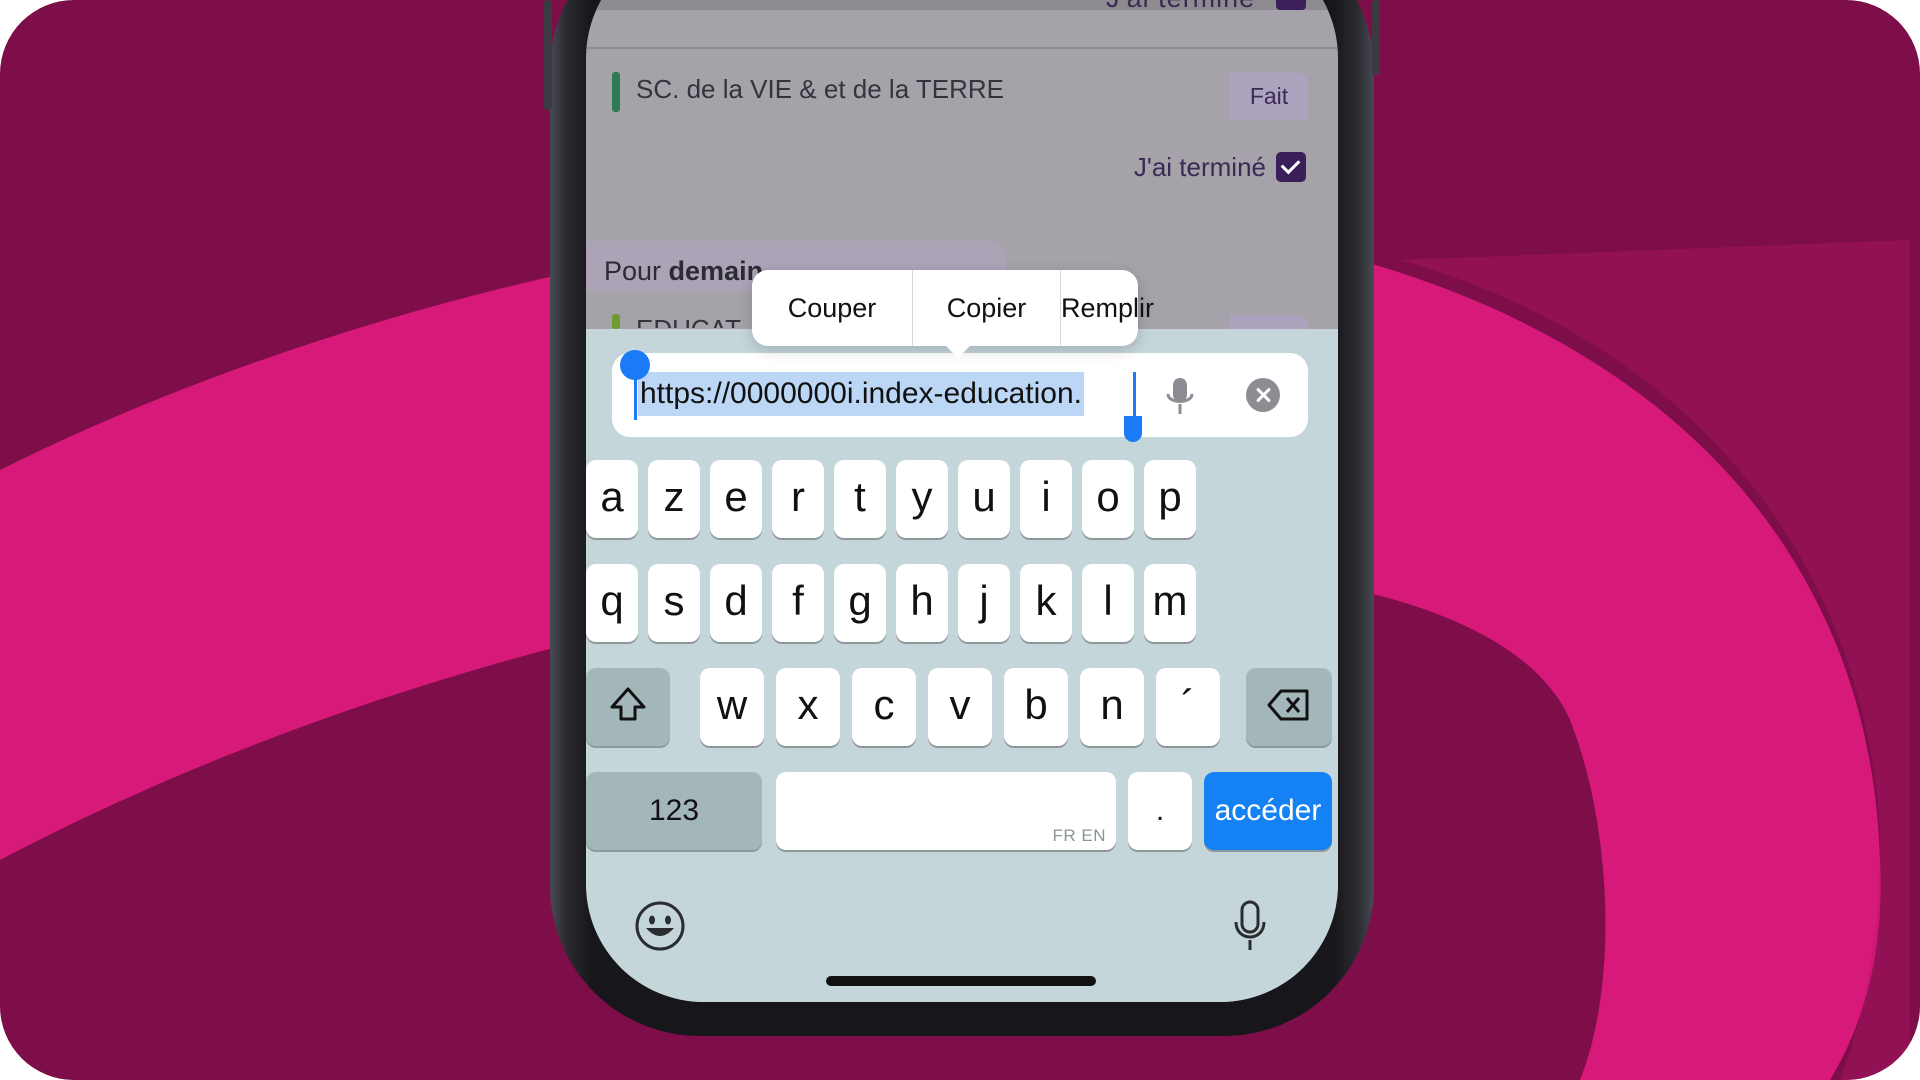 The image size is (1920, 1080). What do you see at coordinates (961, 981) in the screenshot?
I see `home-indicator` at bounding box center [961, 981].